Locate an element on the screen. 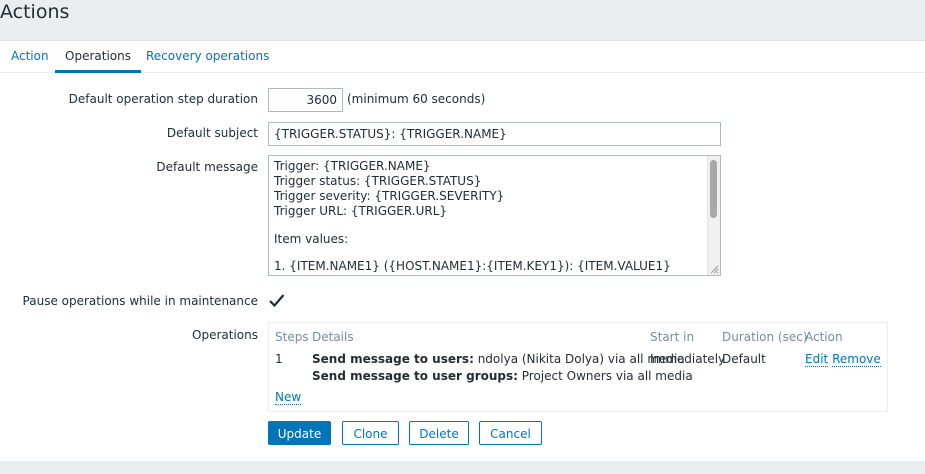  message-line: Trigger status: {TRIGGER.STATUS} is located at coordinates (378, 181).